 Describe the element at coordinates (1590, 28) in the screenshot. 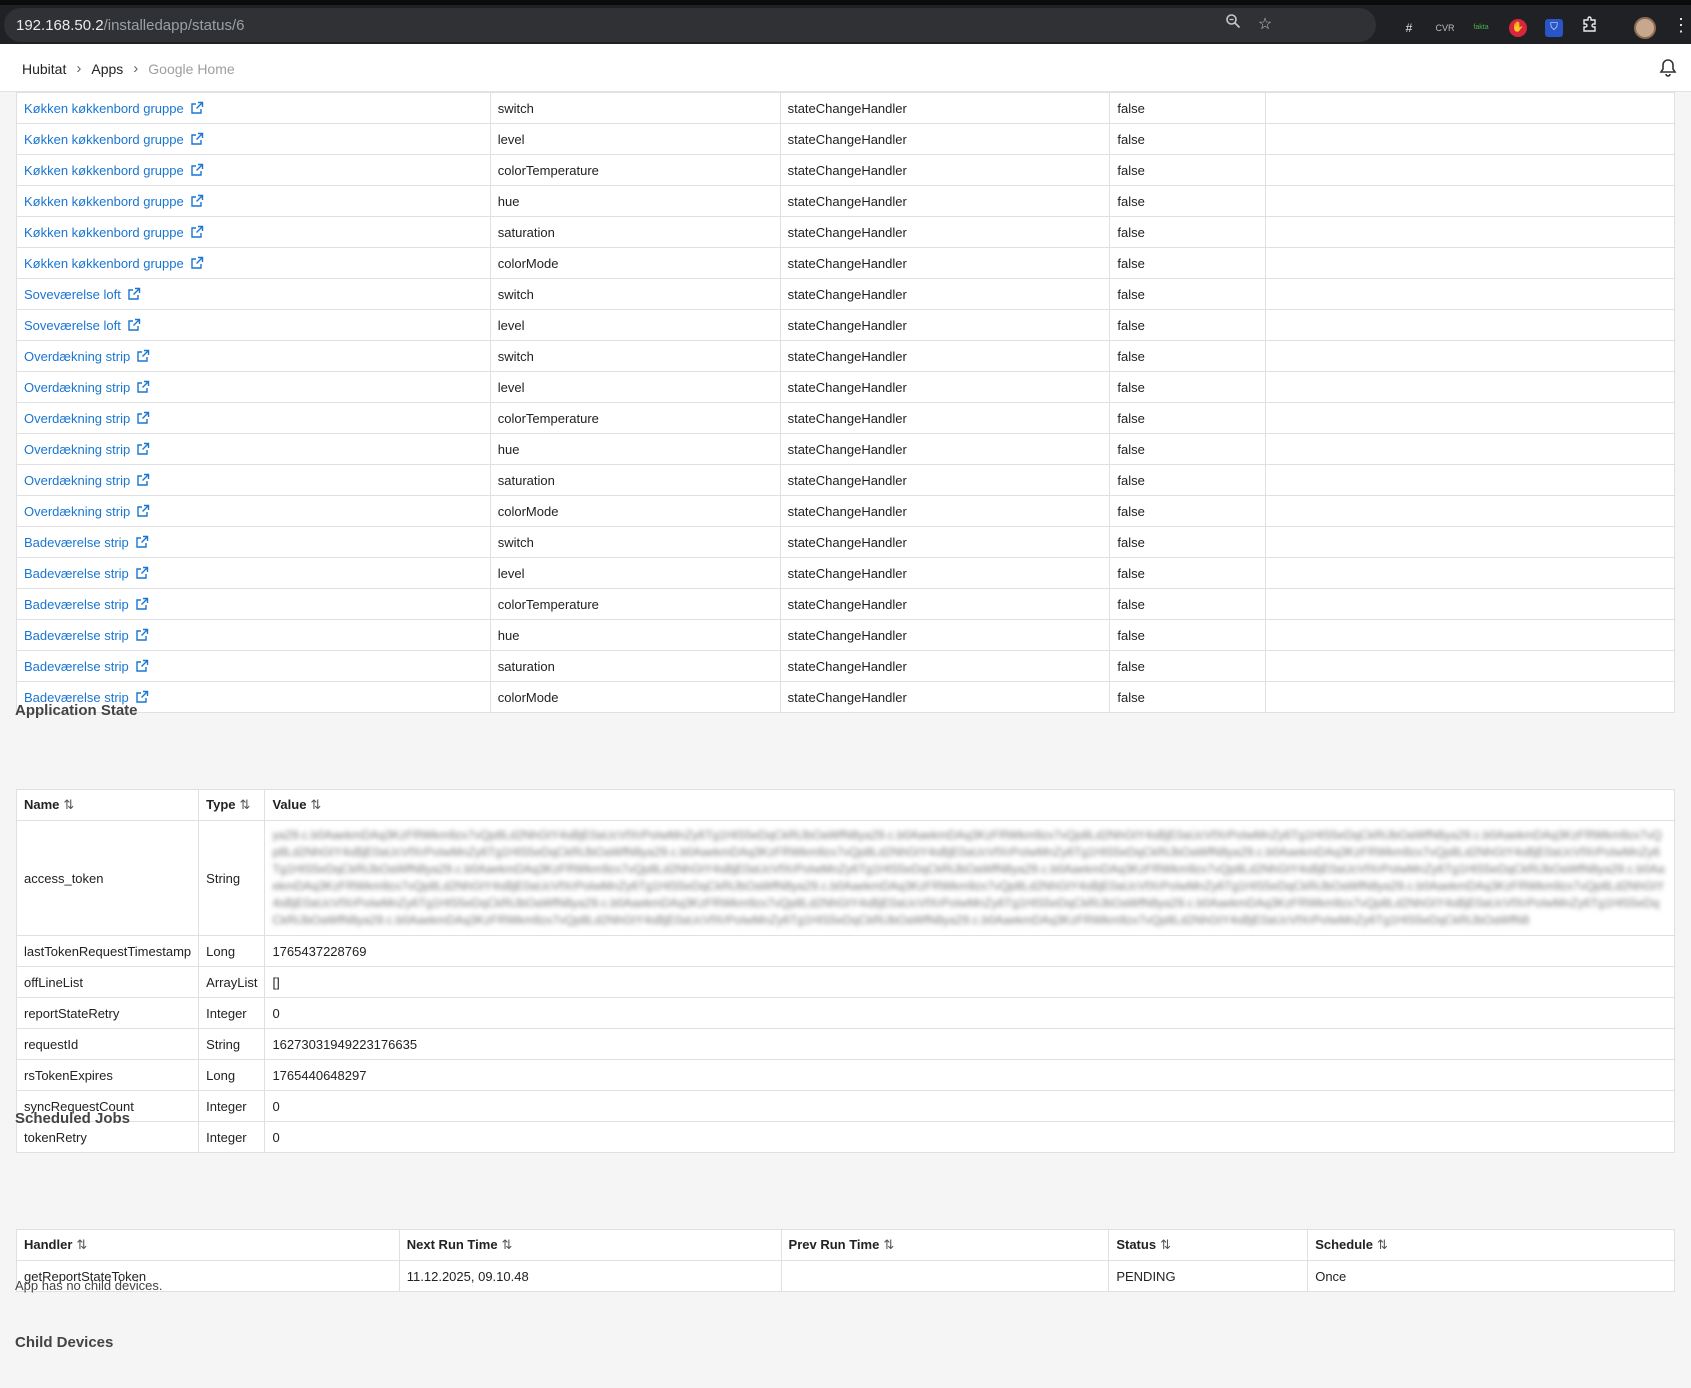

I see `extensions-puzzle-icon` at that location.